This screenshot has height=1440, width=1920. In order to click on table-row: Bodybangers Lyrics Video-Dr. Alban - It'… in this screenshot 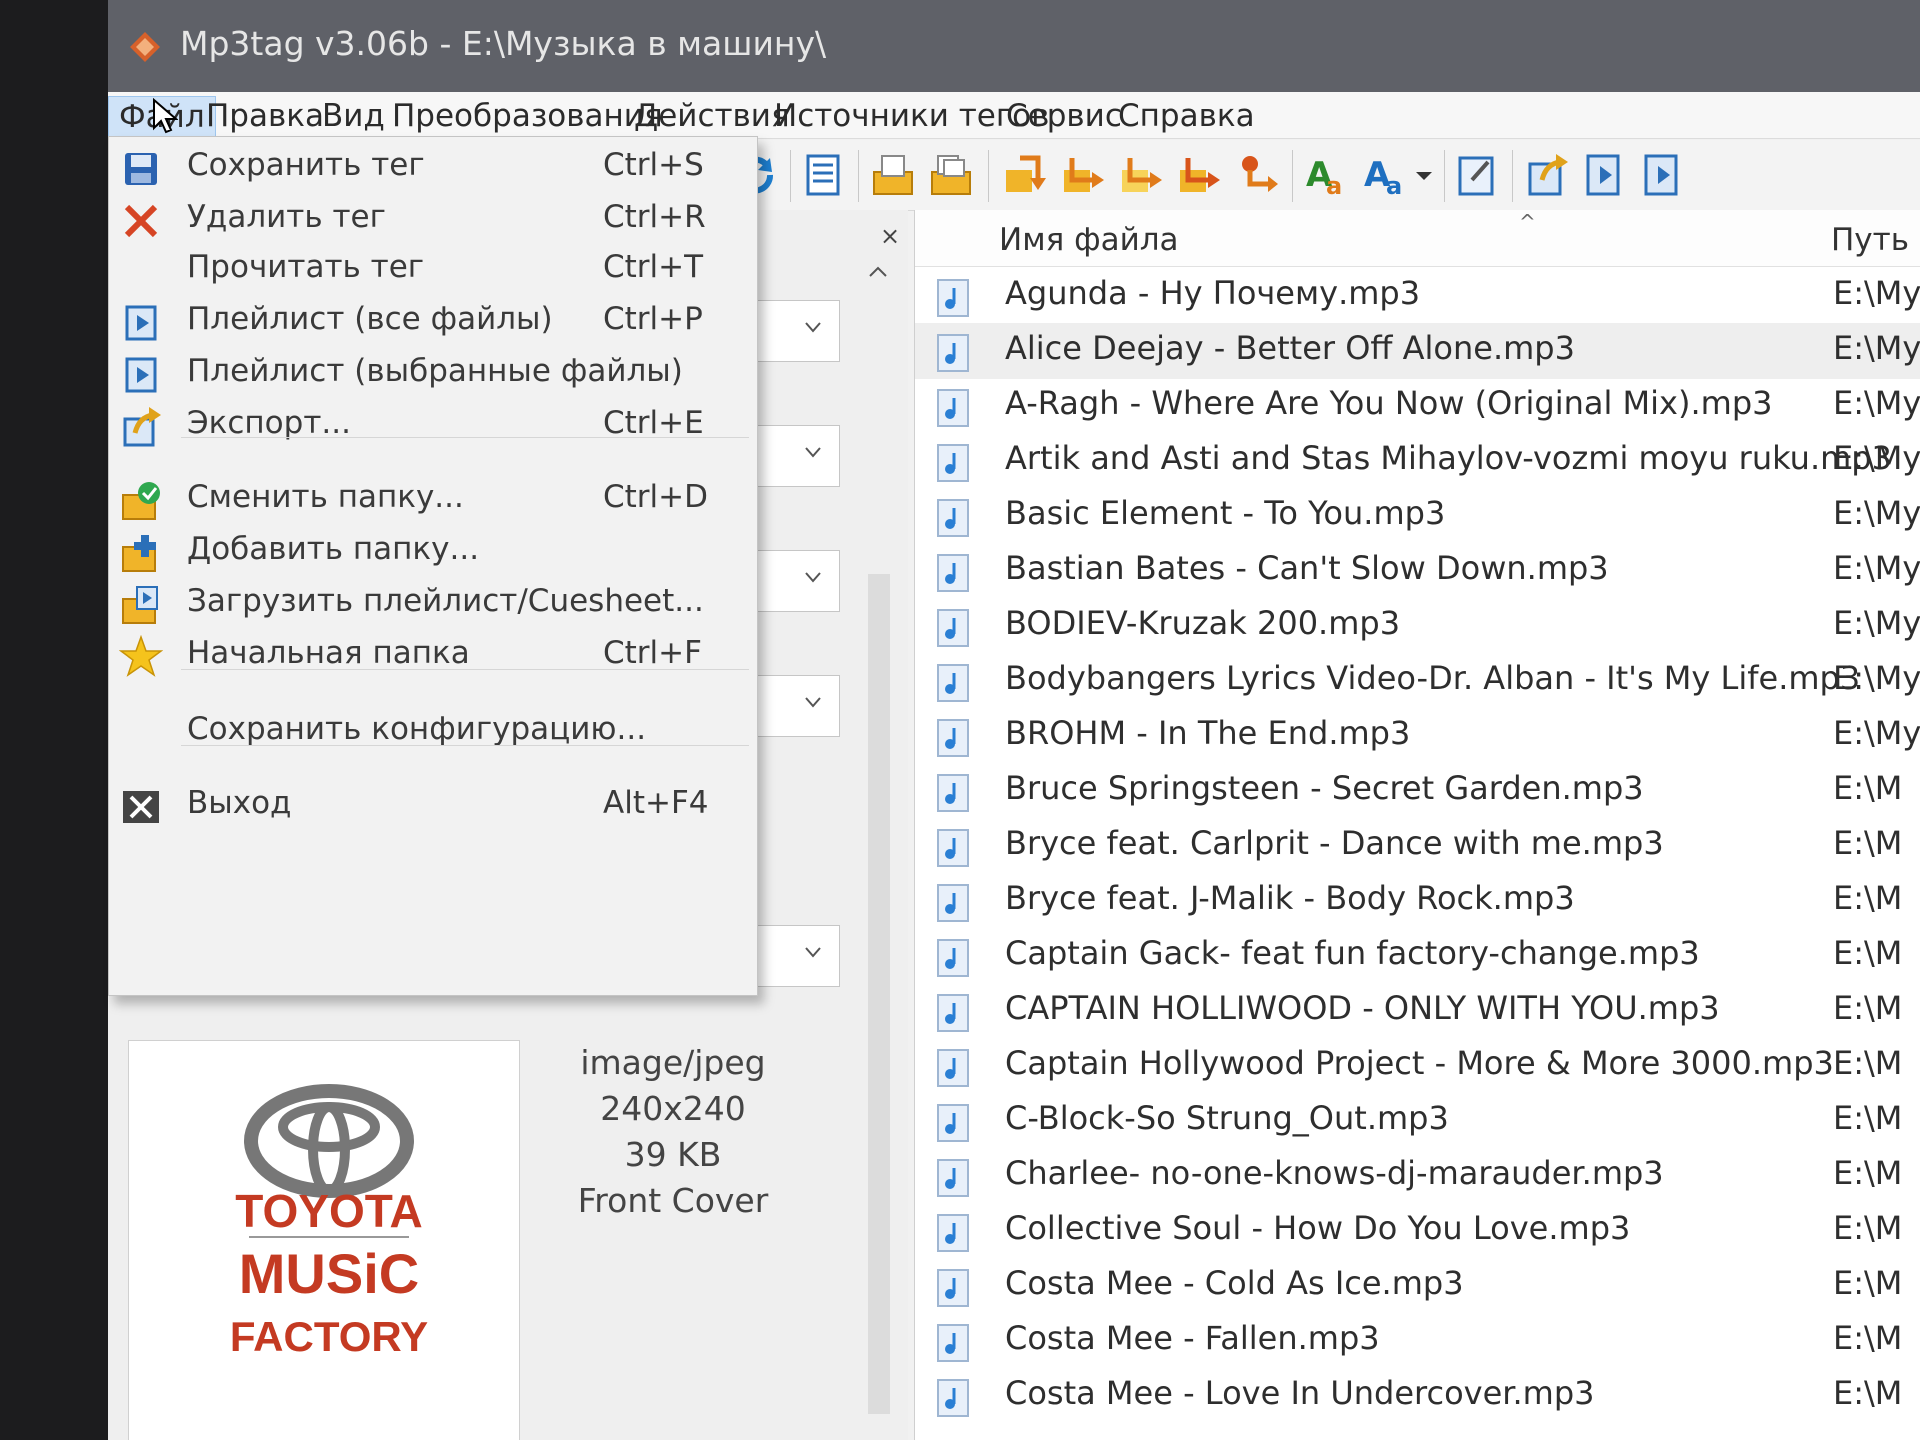, I will do `click(1417, 681)`.